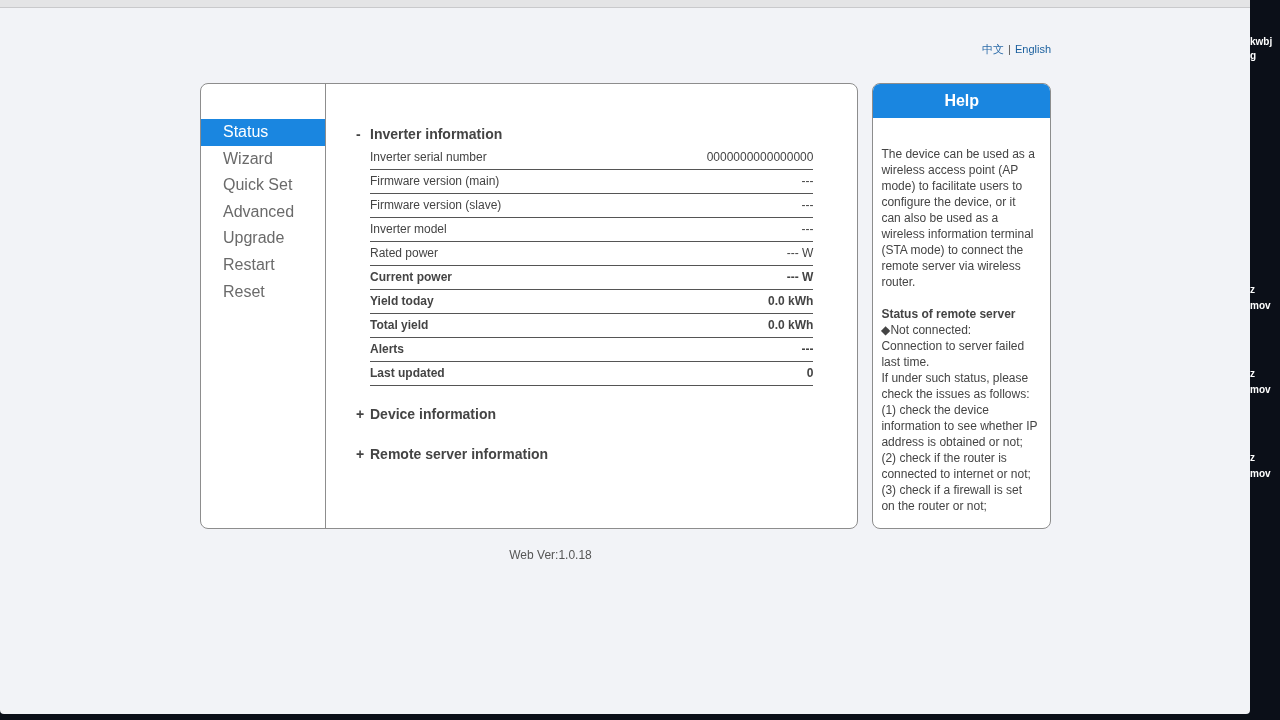 Image resolution: width=1280 pixels, height=720 pixels. I want to click on field-label: Current power, so click(411, 277).